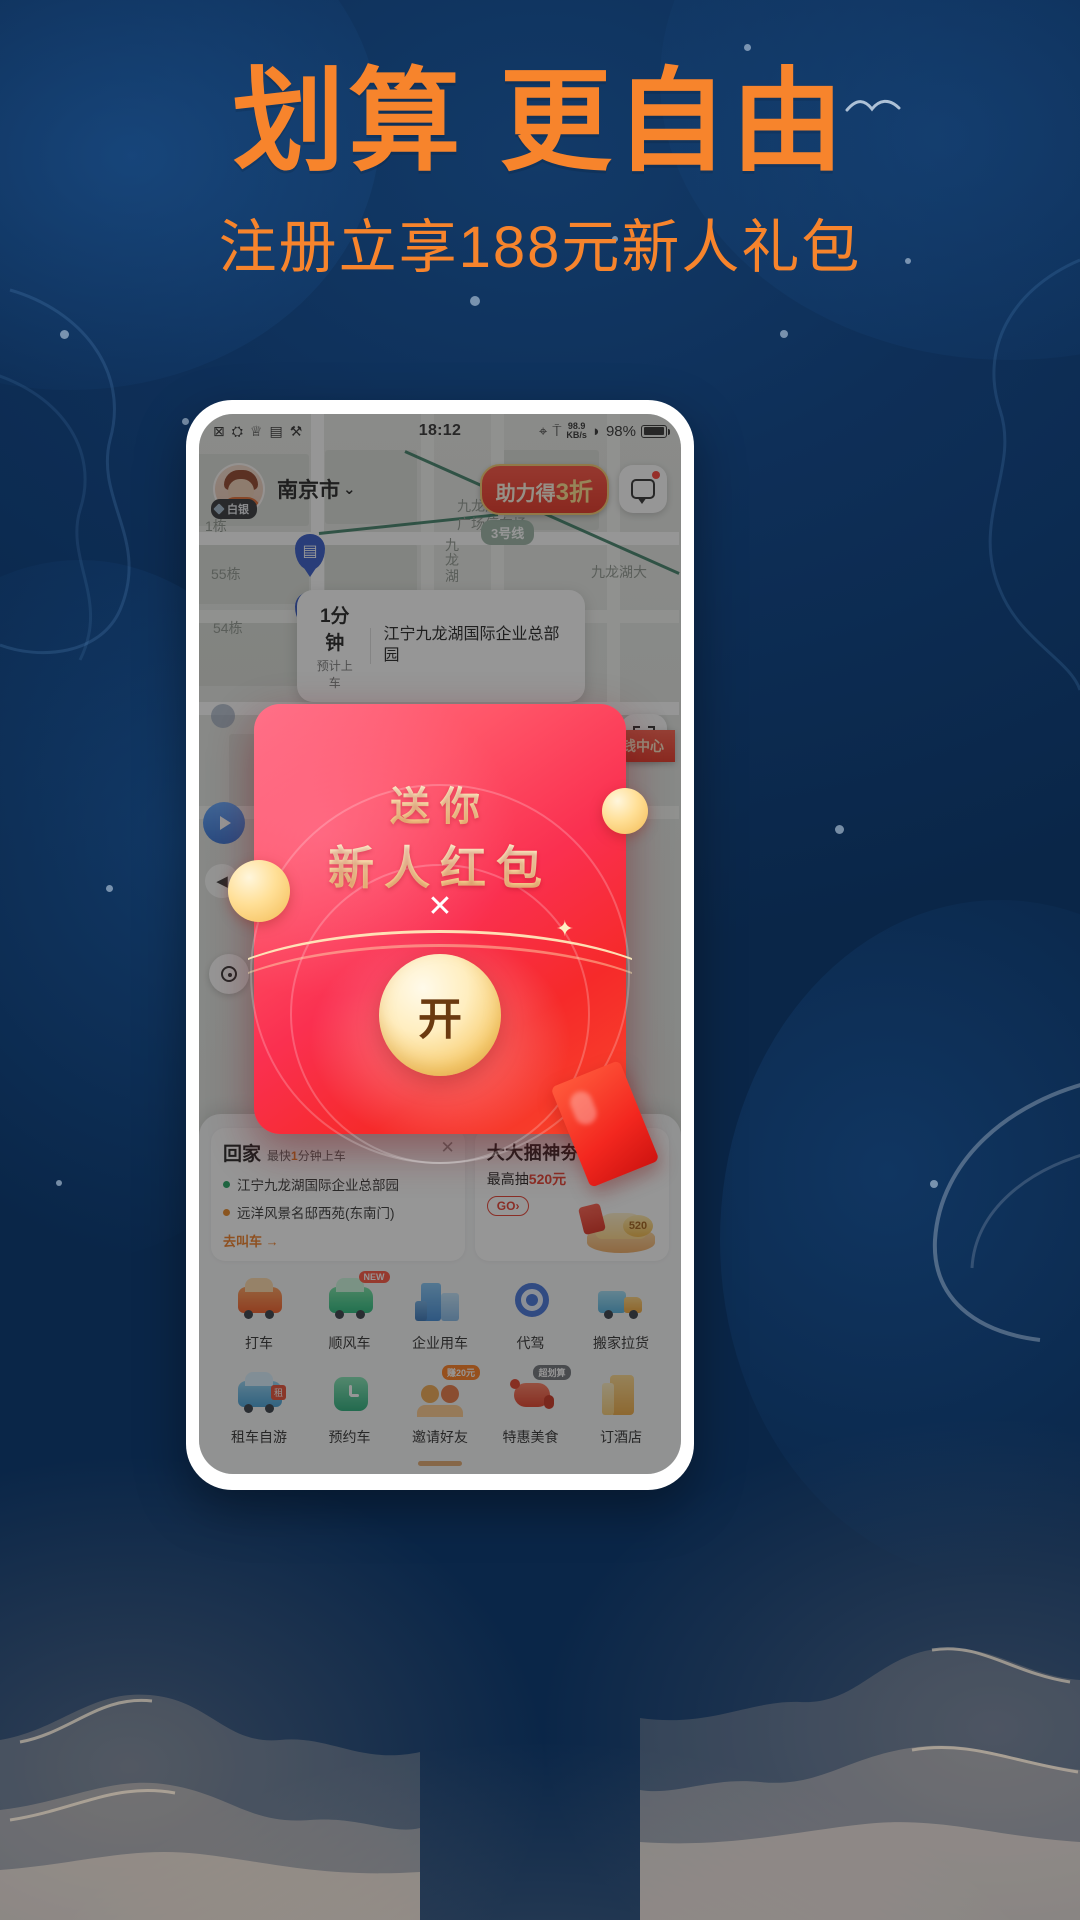 The height and width of the screenshot is (1920, 1080). Describe the element at coordinates (440, 803) in the screenshot. I see `red-packet-line1: 送你` at that location.